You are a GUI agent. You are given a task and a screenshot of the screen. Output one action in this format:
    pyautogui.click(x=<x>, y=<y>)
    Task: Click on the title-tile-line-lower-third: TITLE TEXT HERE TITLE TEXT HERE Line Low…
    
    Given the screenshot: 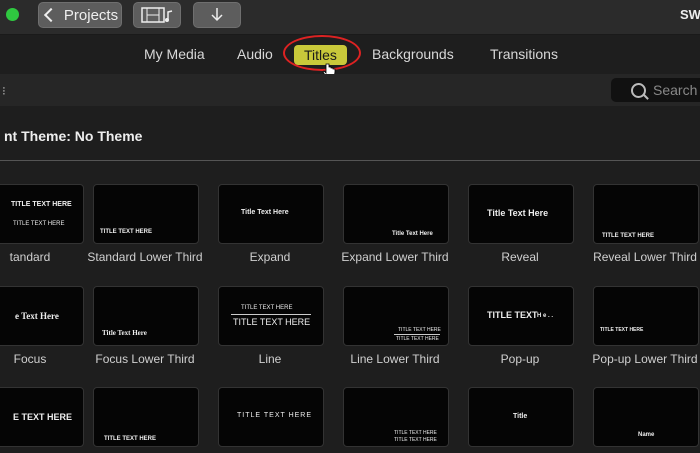 What is the action you would take?
    pyautogui.click(x=395, y=326)
    